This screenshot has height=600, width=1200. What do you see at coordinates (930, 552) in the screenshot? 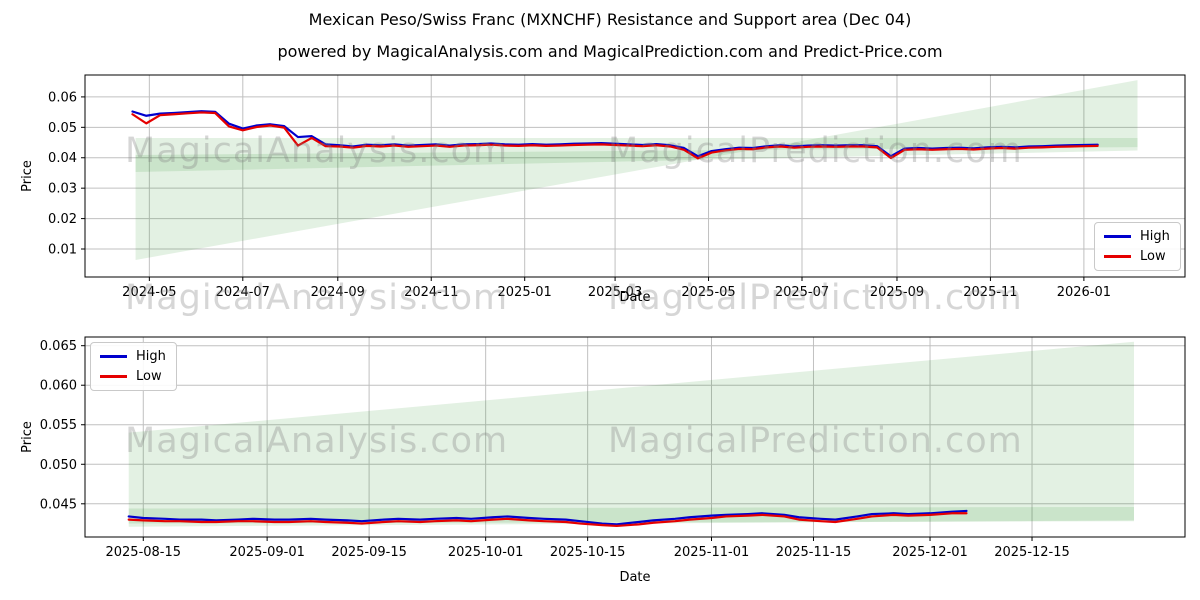
I see `x-tick-label: 2025-12-01` at bounding box center [930, 552].